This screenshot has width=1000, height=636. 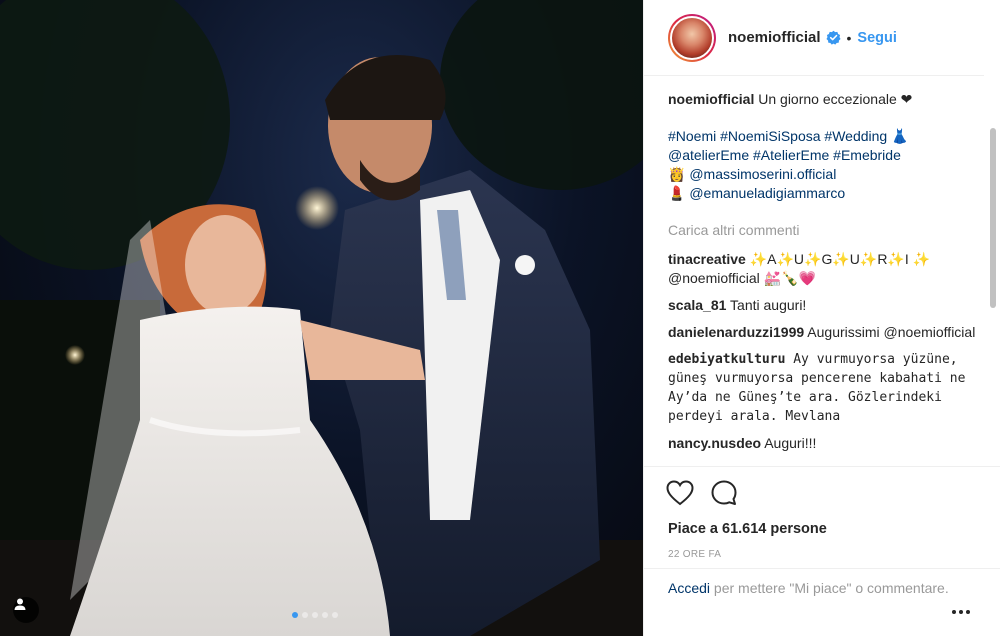 I want to click on likes-count: Piace a 61.614 persone, so click(x=824, y=529).